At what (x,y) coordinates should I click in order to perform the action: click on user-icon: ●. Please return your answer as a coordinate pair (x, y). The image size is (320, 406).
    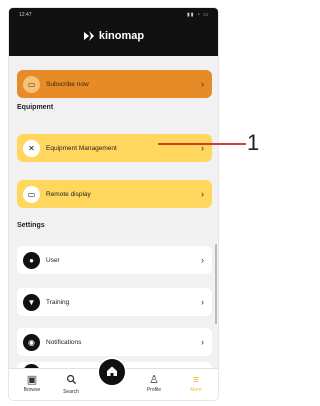
    Looking at the image, I should click on (31, 260).